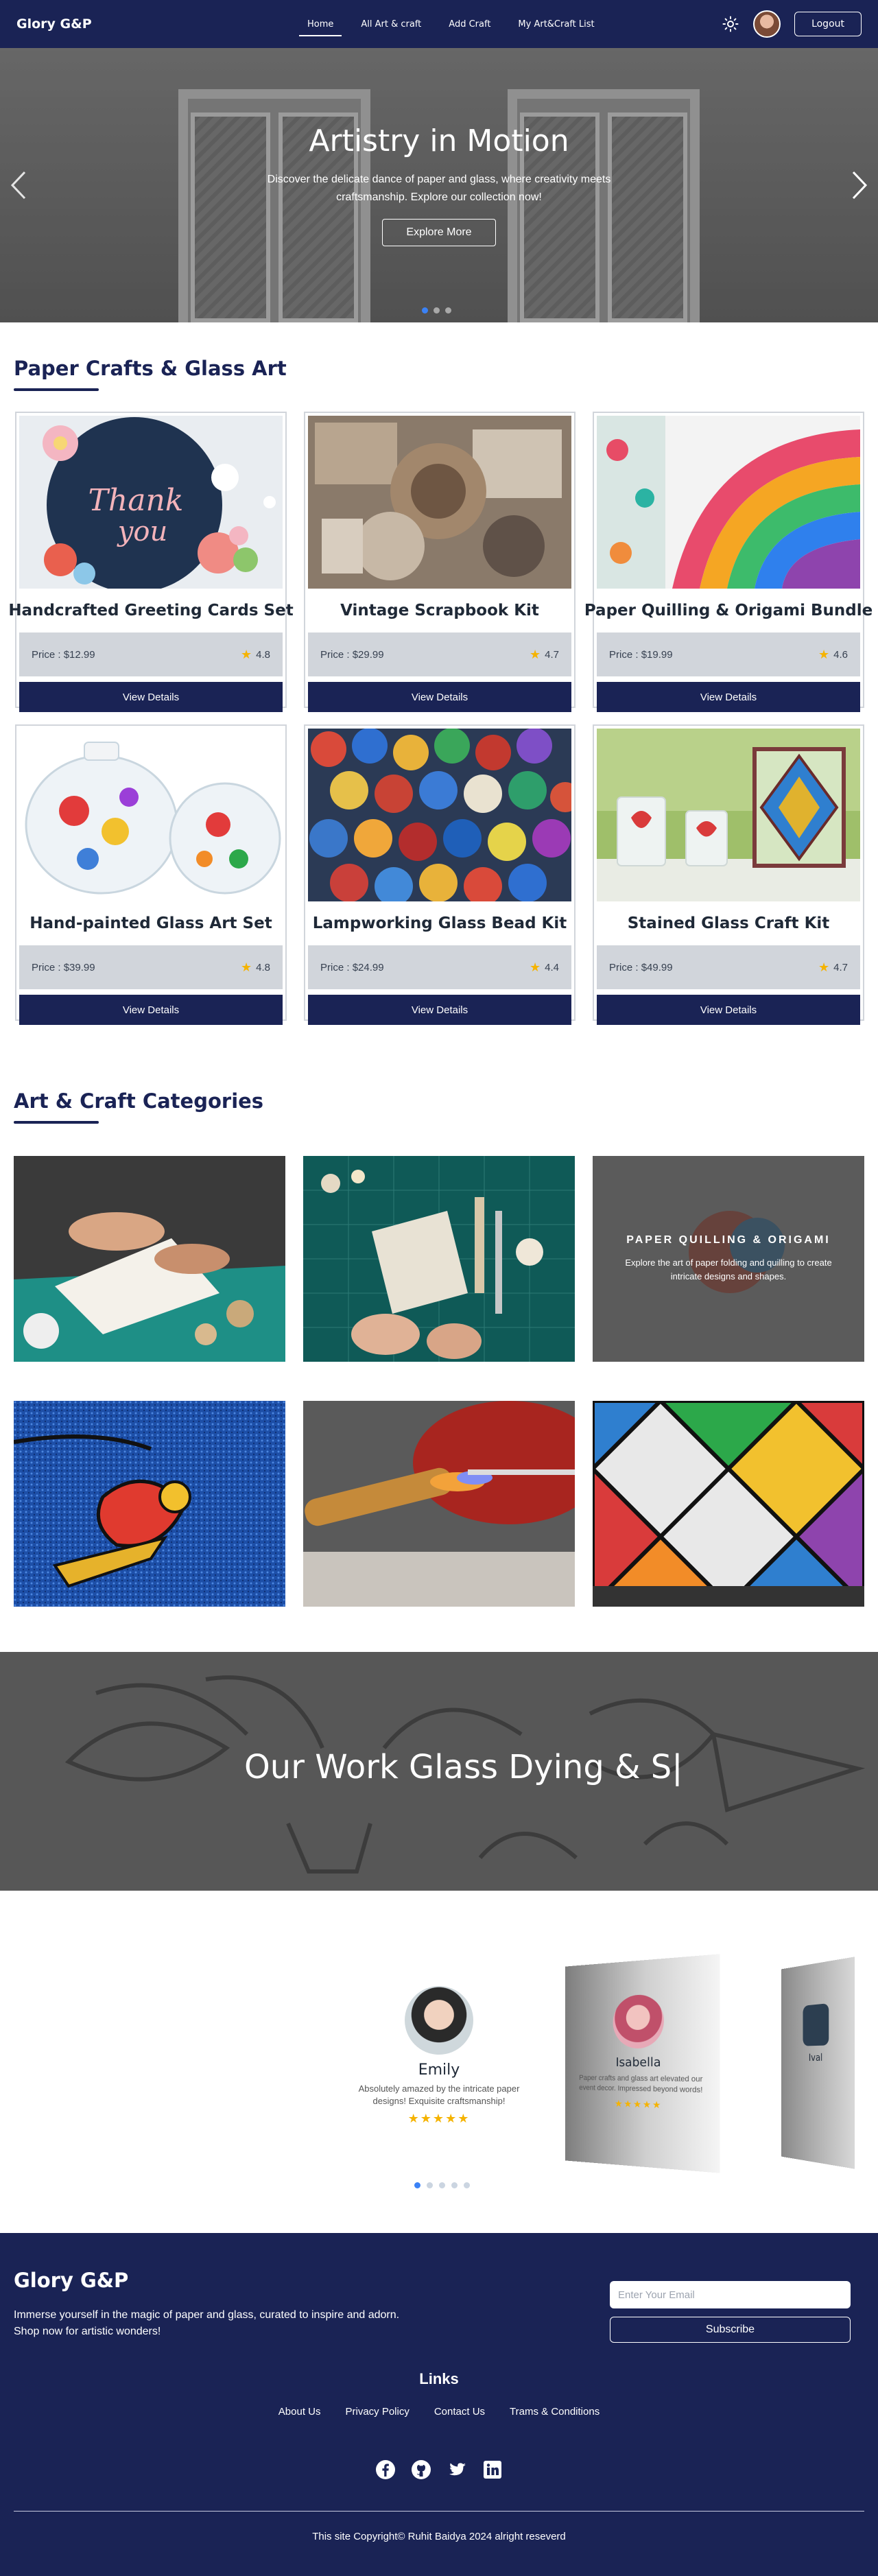 The width and height of the screenshot is (878, 2576). I want to click on product-rating: ★ 4.6, so click(833, 655).